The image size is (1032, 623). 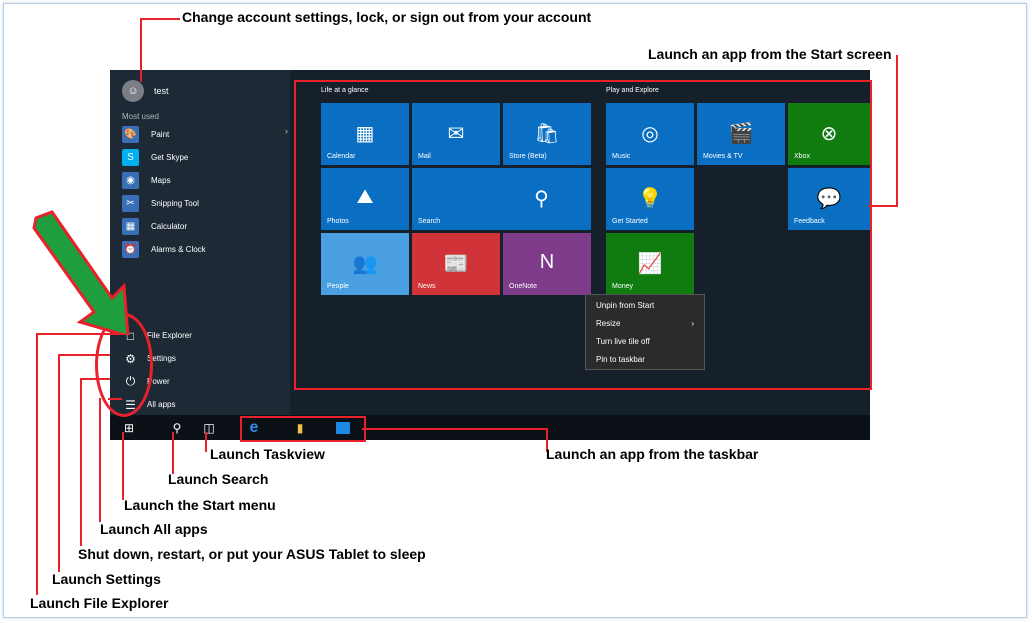 What do you see at coordinates (286, 131) in the screenshot?
I see `chevron-right-icon: ›` at bounding box center [286, 131].